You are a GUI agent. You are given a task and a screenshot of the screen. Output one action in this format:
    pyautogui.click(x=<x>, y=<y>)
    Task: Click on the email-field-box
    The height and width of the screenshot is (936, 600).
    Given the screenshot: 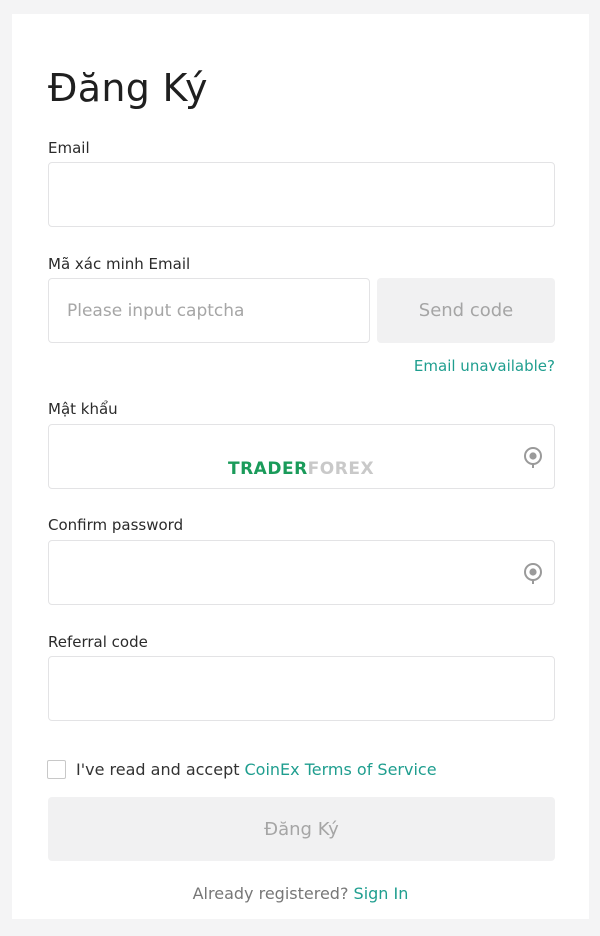 What is the action you would take?
    pyautogui.click(x=301, y=194)
    